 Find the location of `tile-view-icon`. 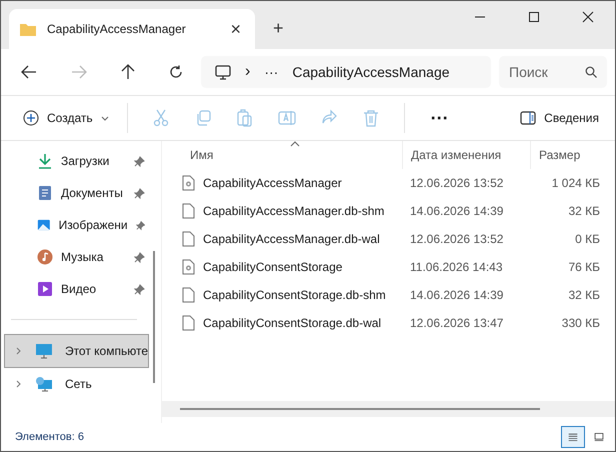

tile-view-icon is located at coordinates (599, 437).